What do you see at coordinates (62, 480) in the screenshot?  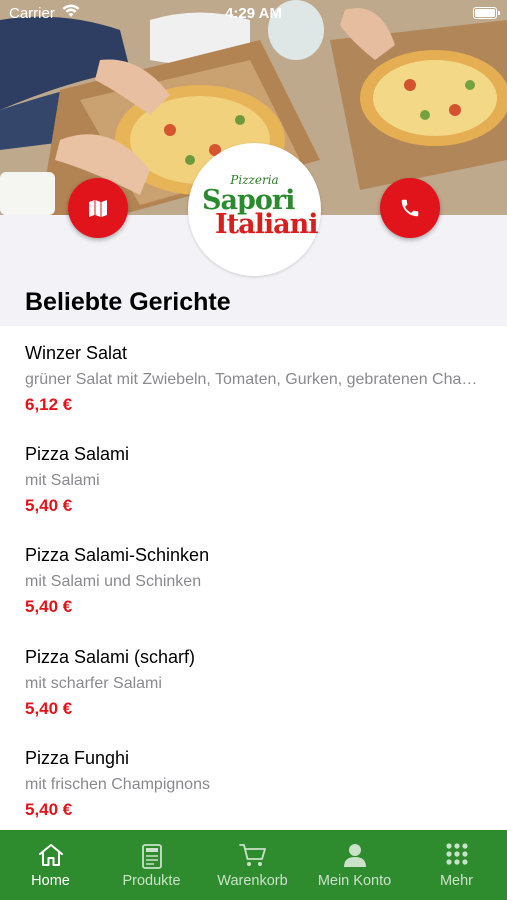 I see `dish-description: mit Salami` at bounding box center [62, 480].